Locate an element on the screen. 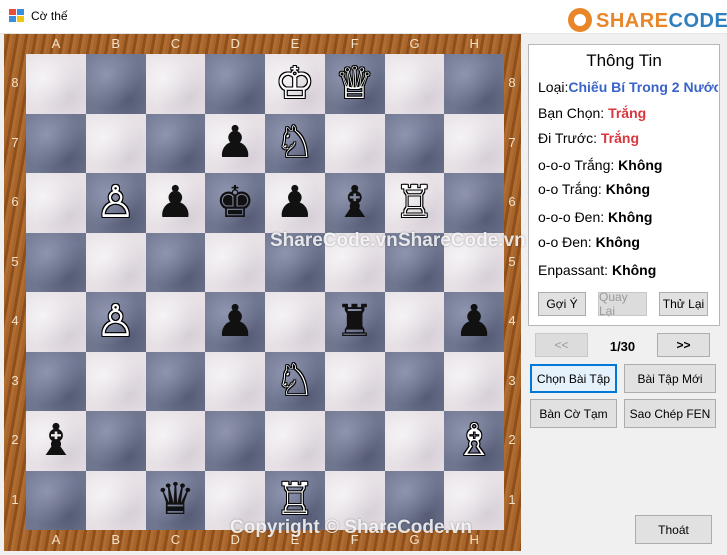  square-g5 is located at coordinates (414, 262).